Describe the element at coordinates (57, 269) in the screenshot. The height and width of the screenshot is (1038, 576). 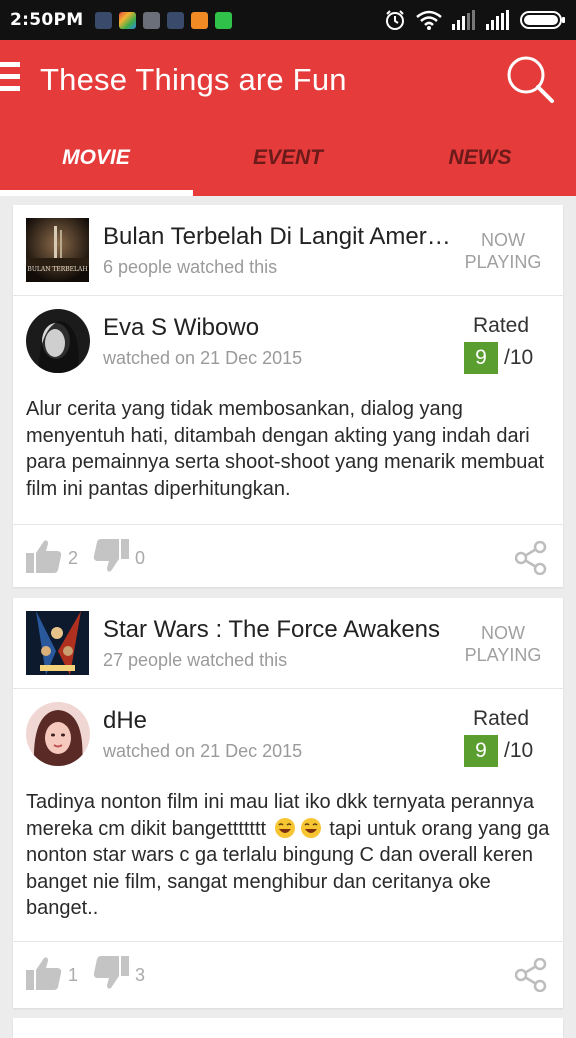
I see `poster-title-text: BULAN TERBELAH` at that location.